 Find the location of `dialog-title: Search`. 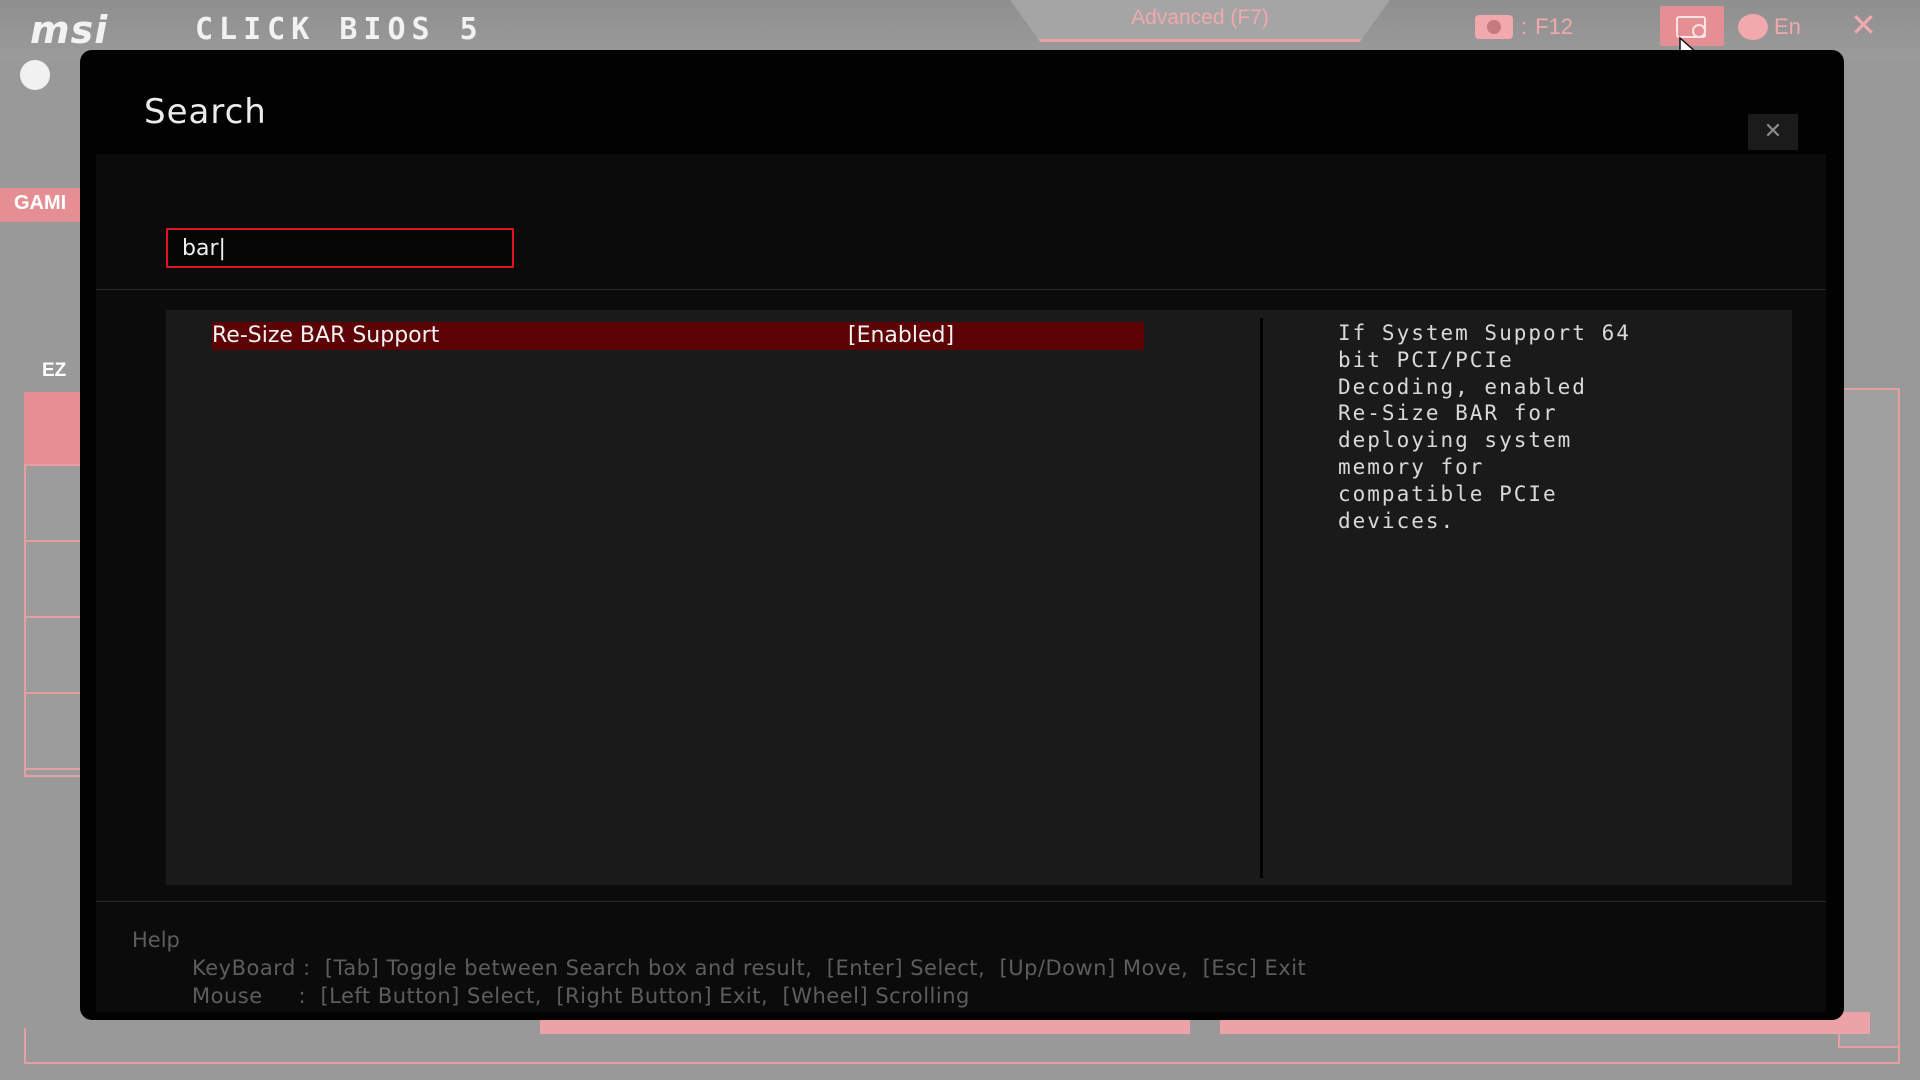

dialog-title: Search is located at coordinates (205, 112).